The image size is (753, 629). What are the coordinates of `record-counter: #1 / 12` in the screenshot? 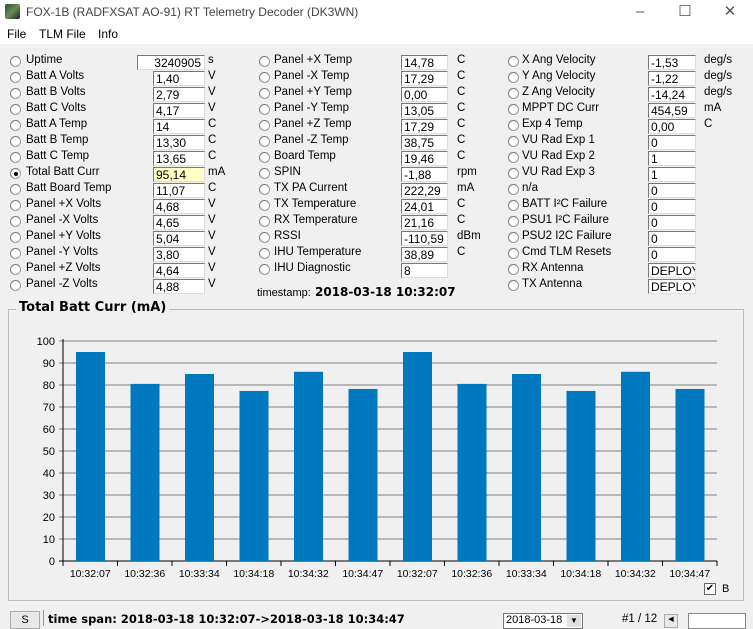 It's located at (640, 619).